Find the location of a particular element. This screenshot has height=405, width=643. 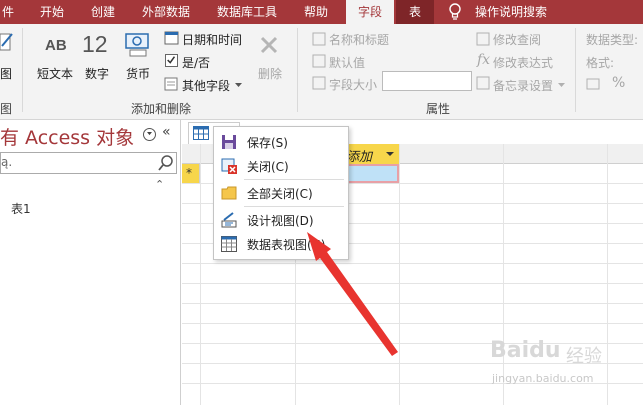

menu-item-label: 保存(S) is located at coordinates (267, 143).